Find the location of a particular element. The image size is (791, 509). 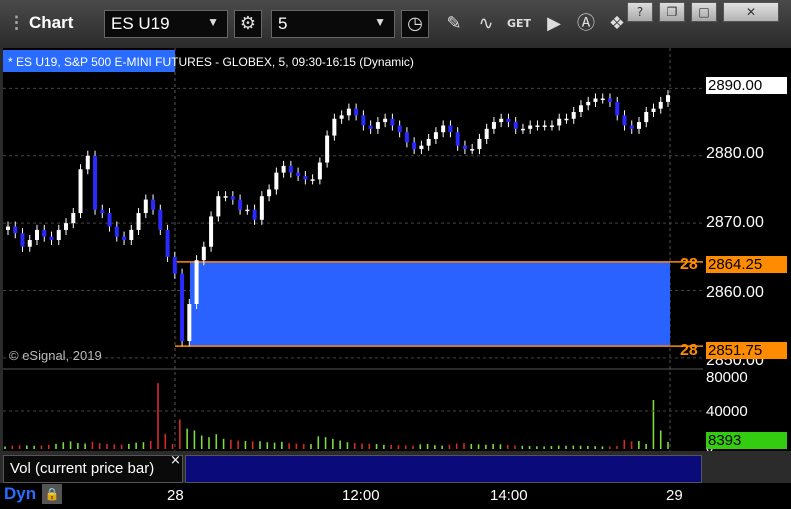

last-price-label: 2890.00 is located at coordinates (746, 85).